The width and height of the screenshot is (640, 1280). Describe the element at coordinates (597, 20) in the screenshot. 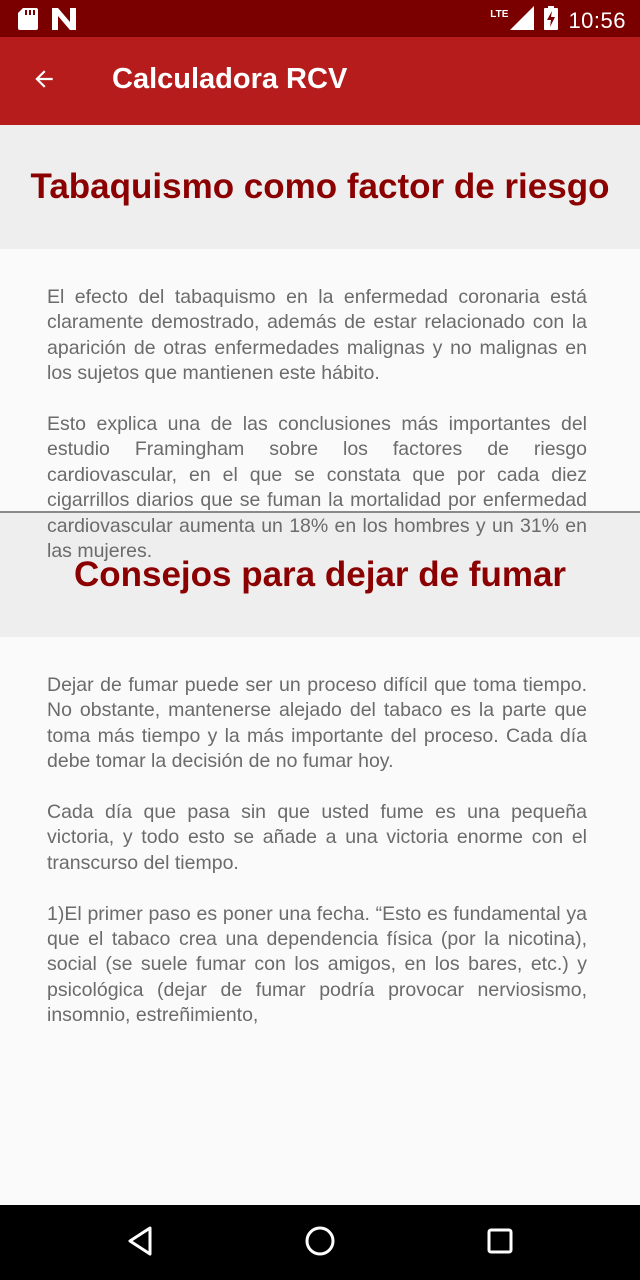

I see `status-time: 10:56` at that location.